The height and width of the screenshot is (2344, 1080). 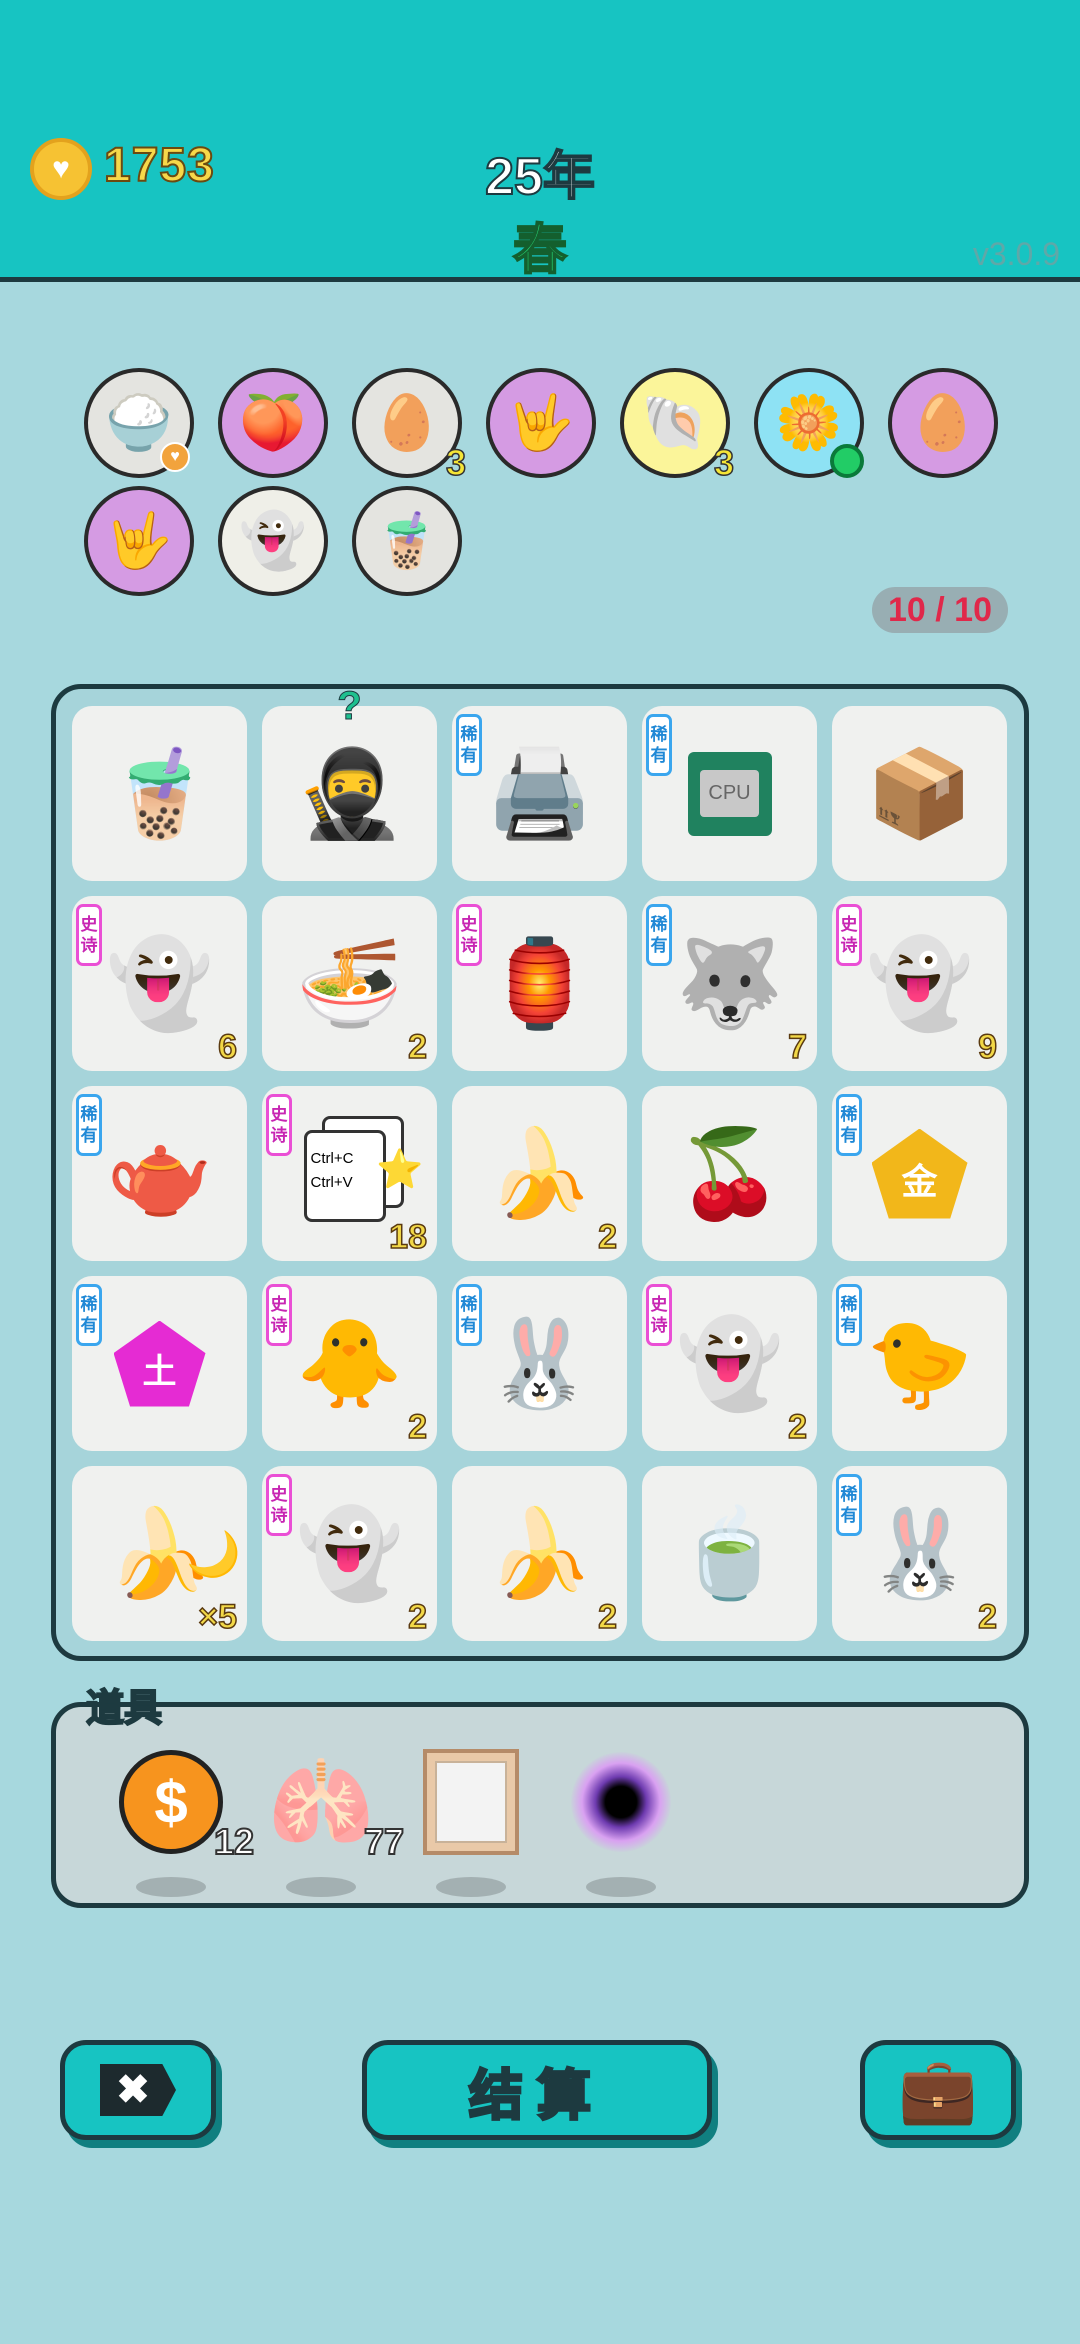 I want to click on bag-button: 💼, so click(x=938, y=2090).